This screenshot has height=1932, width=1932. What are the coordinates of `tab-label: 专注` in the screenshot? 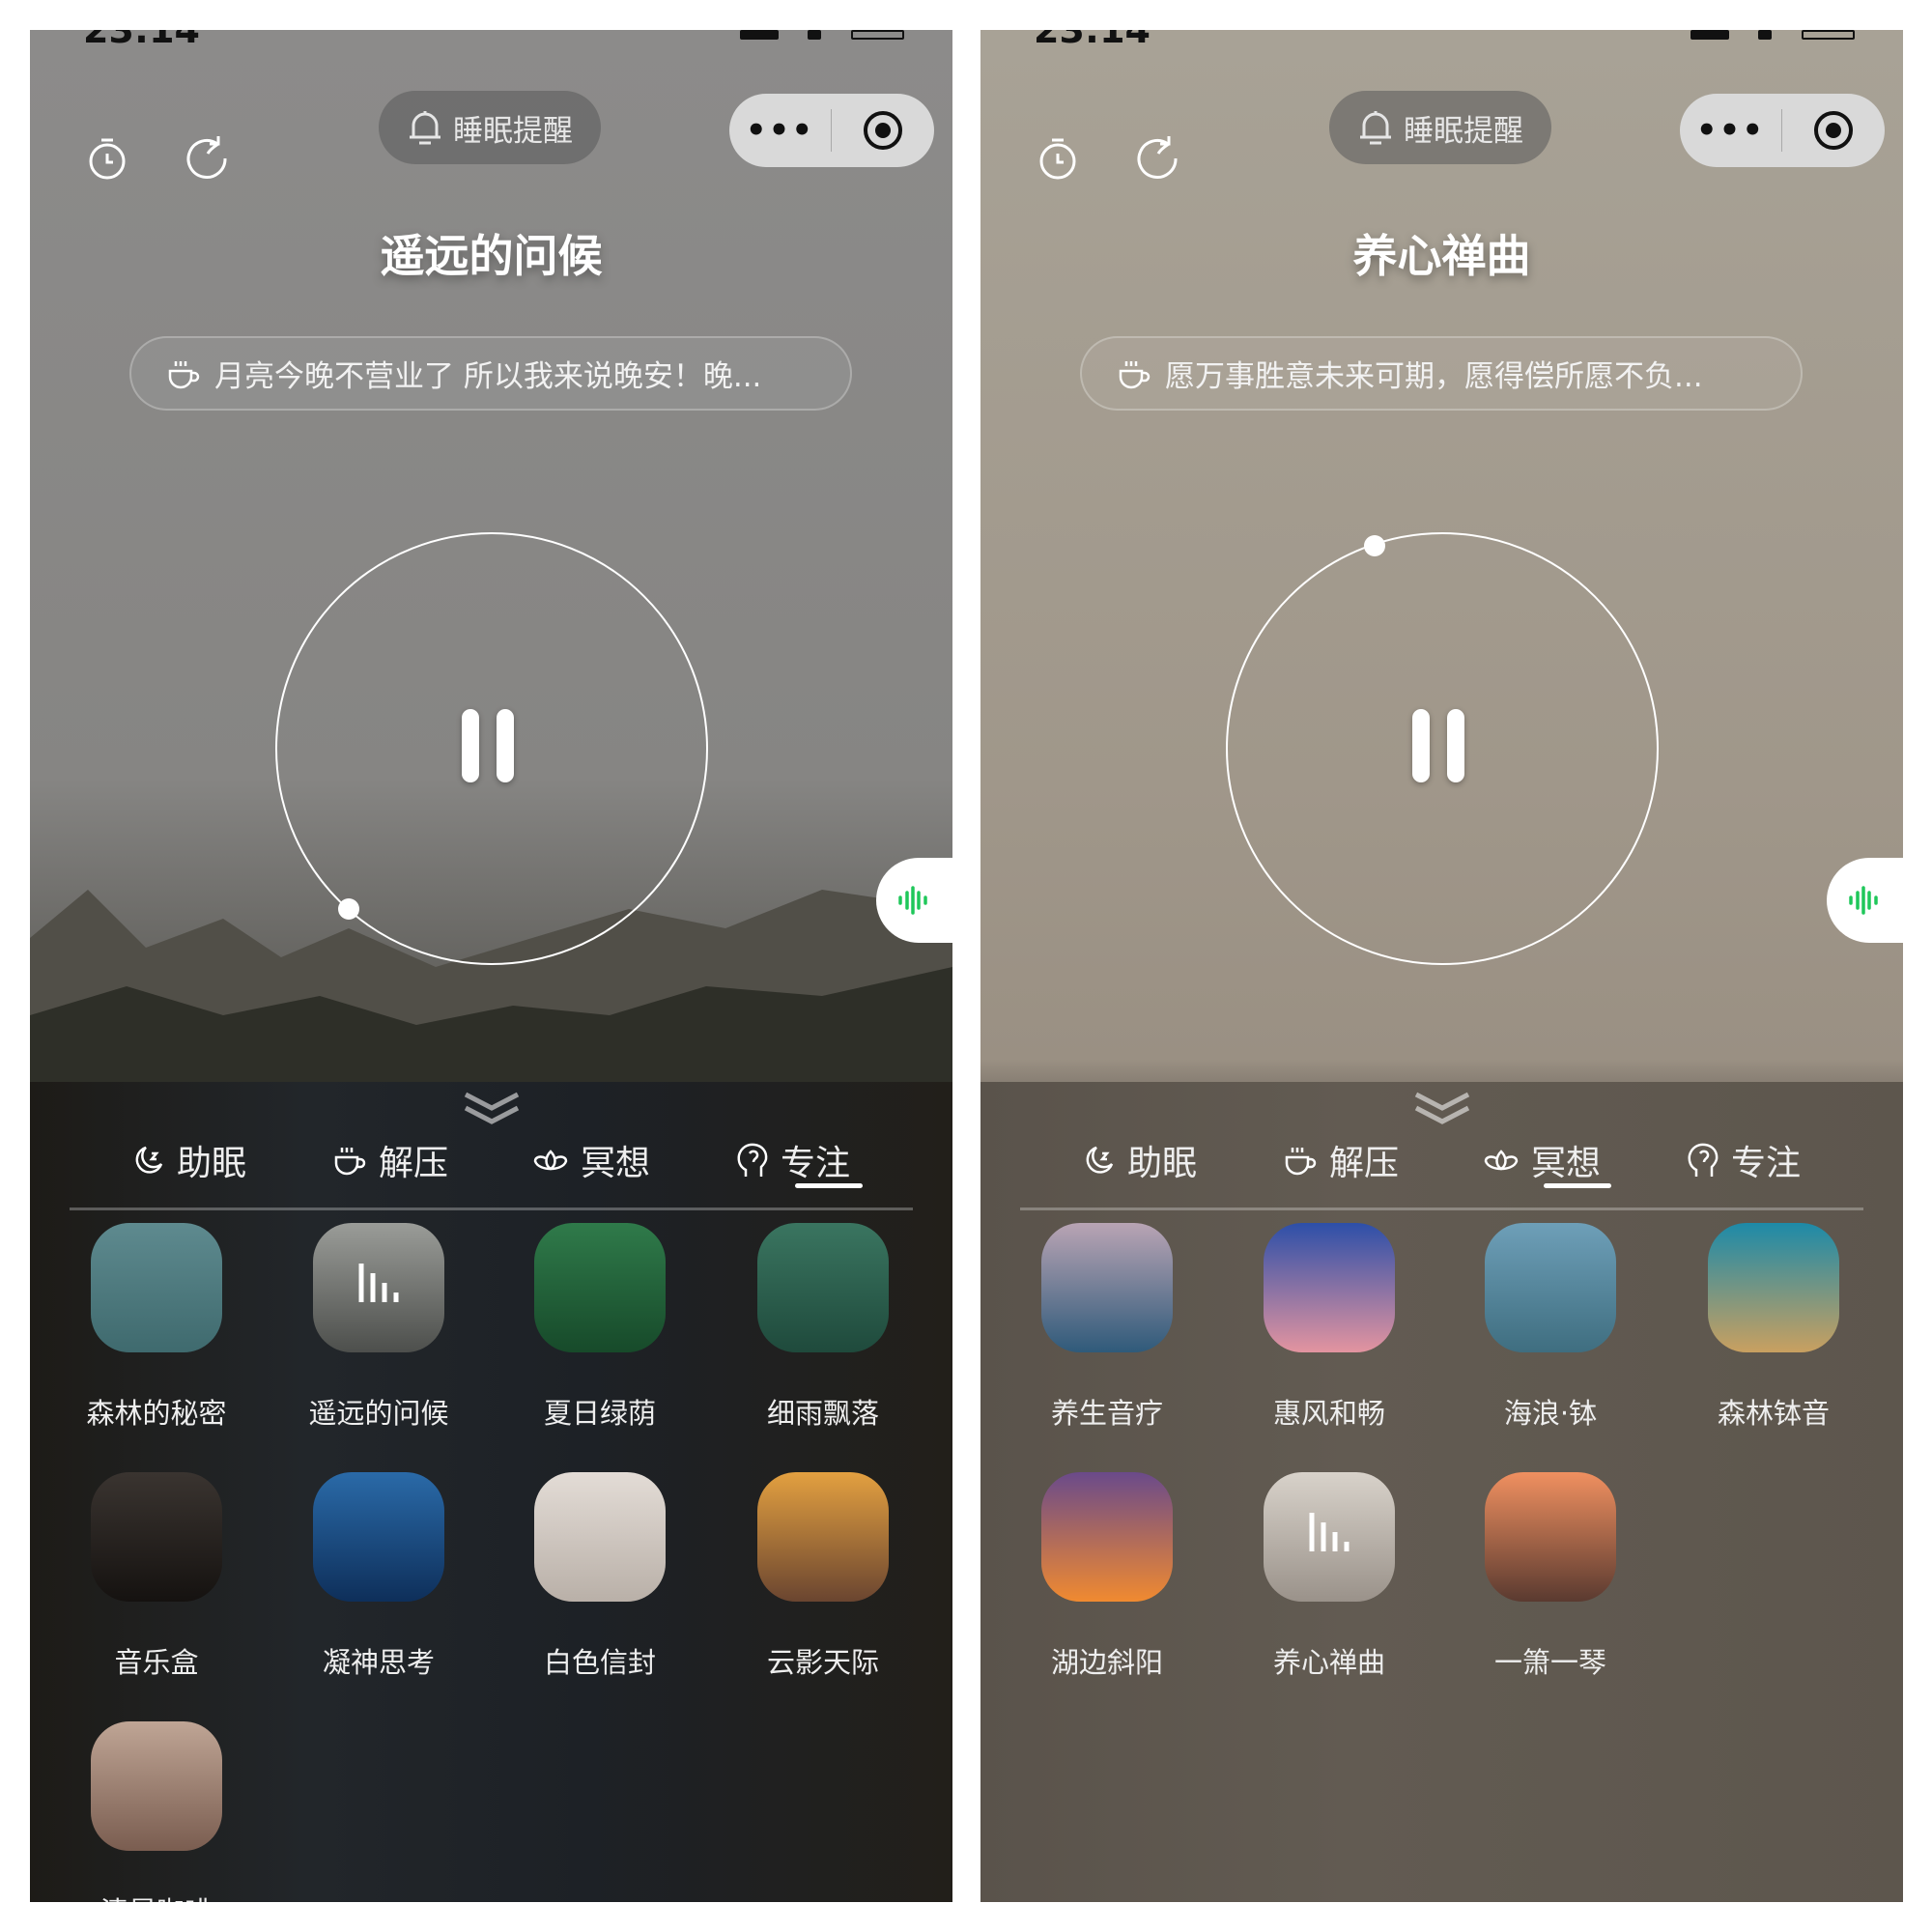 It's located at (1766, 1163).